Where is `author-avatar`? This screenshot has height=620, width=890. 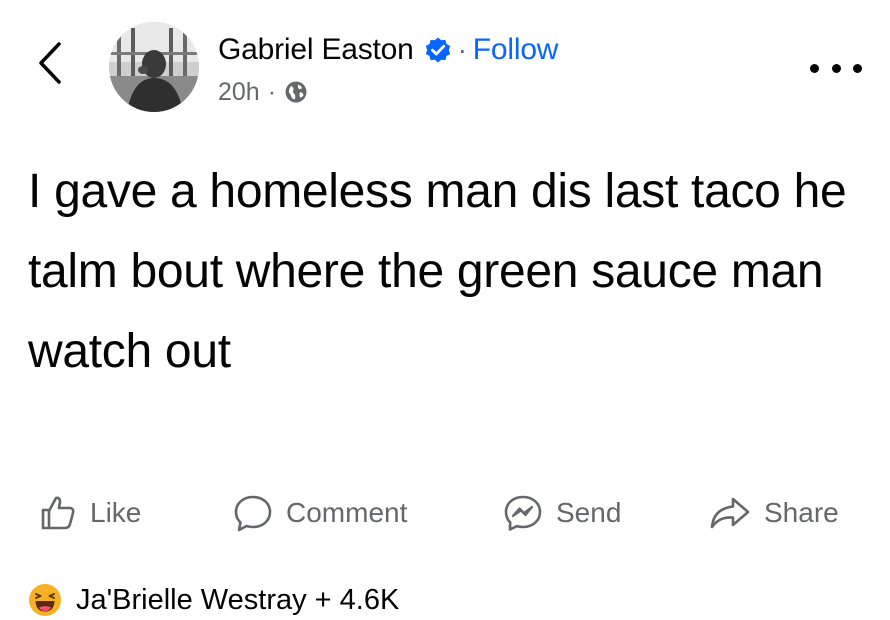 author-avatar is located at coordinates (154, 67).